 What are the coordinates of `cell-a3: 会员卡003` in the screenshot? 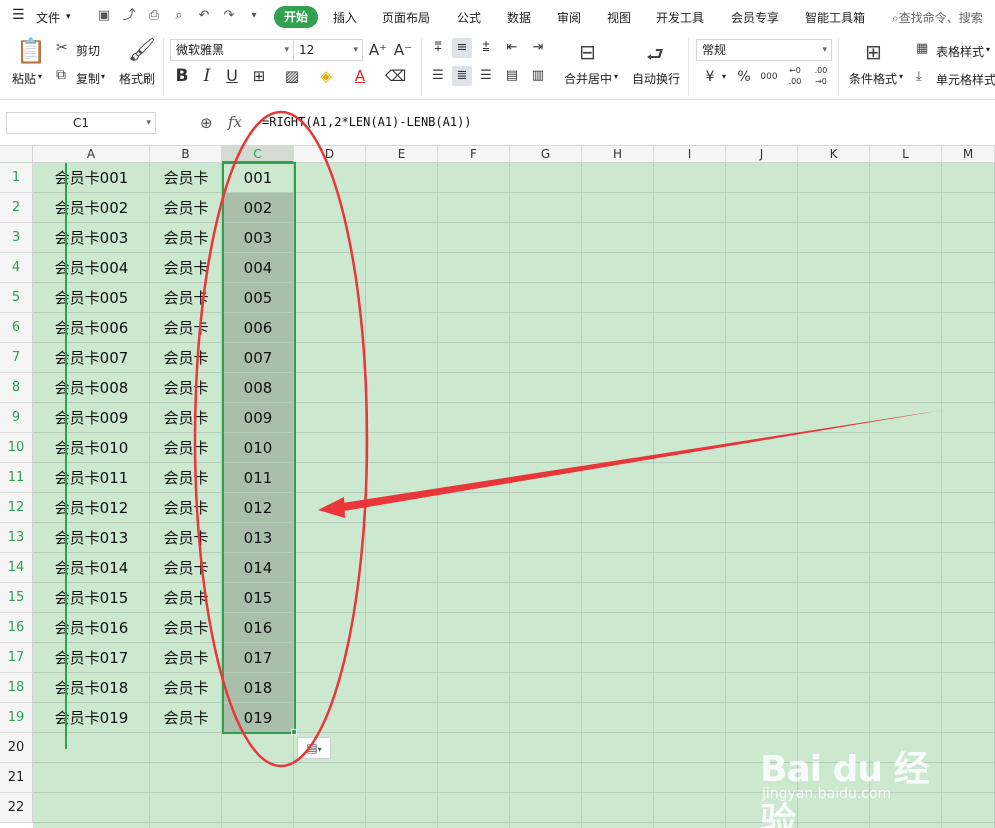 It's located at (91, 238).